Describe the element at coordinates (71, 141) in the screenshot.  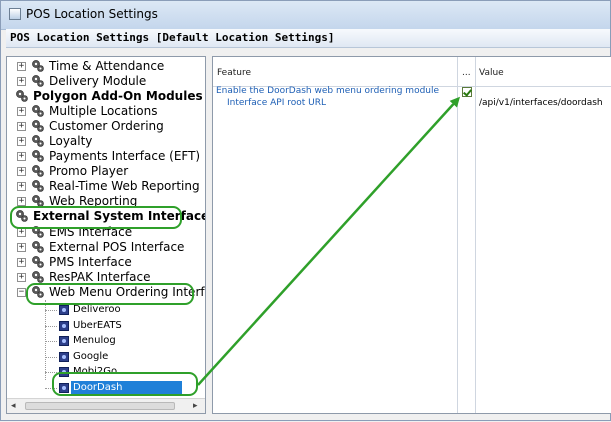
I see `tree-item-label: Loyalty` at that location.